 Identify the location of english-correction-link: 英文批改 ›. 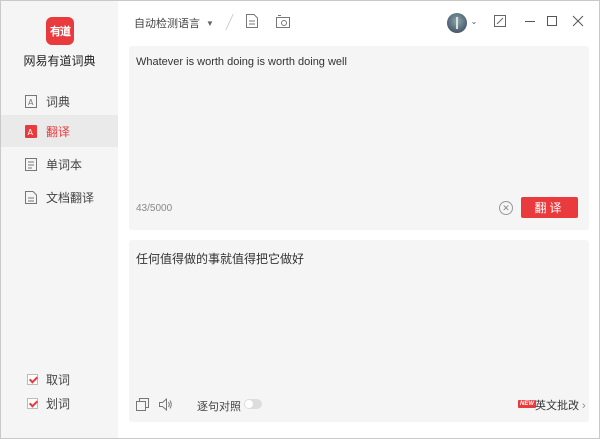
(560, 405).